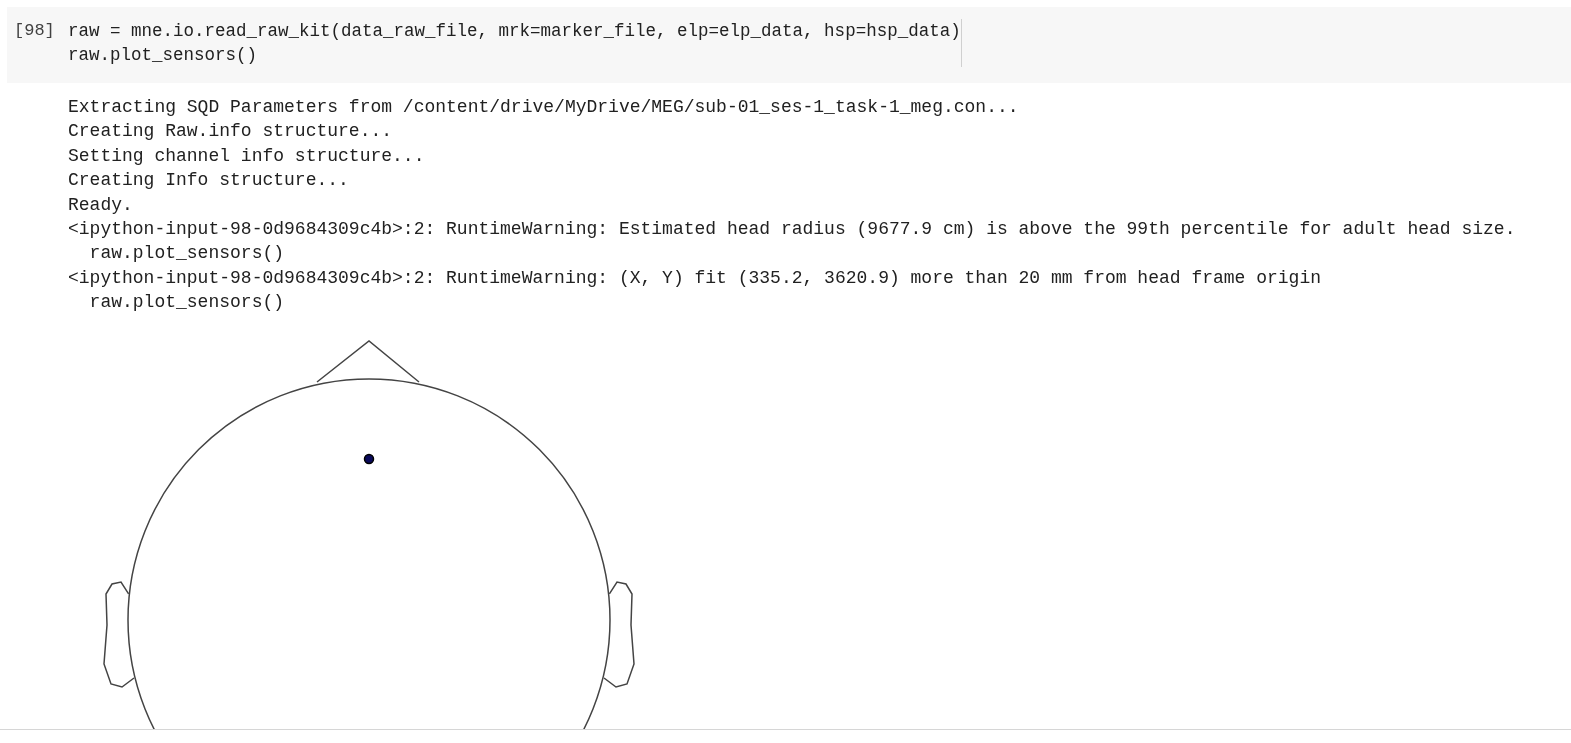  I want to click on output-line: Ready., so click(100, 205).